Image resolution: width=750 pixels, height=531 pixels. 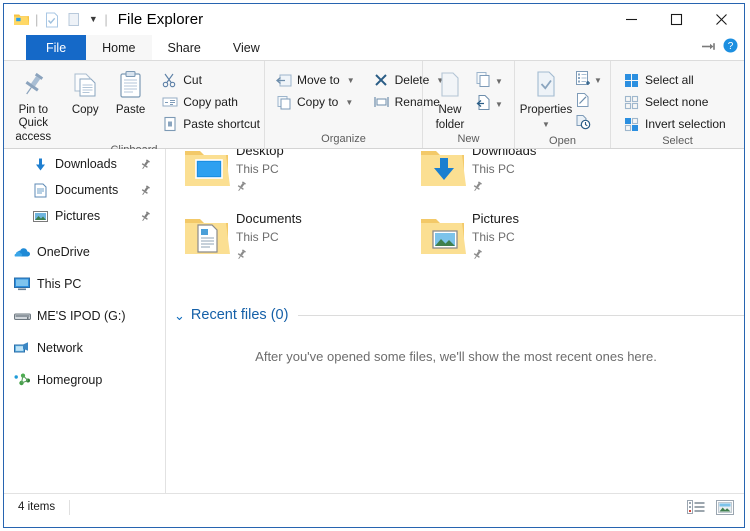 What do you see at coordinates (60, 348) in the screenshot?
I see `sidebar-label-network: Network` at bounding box center [60, 348].